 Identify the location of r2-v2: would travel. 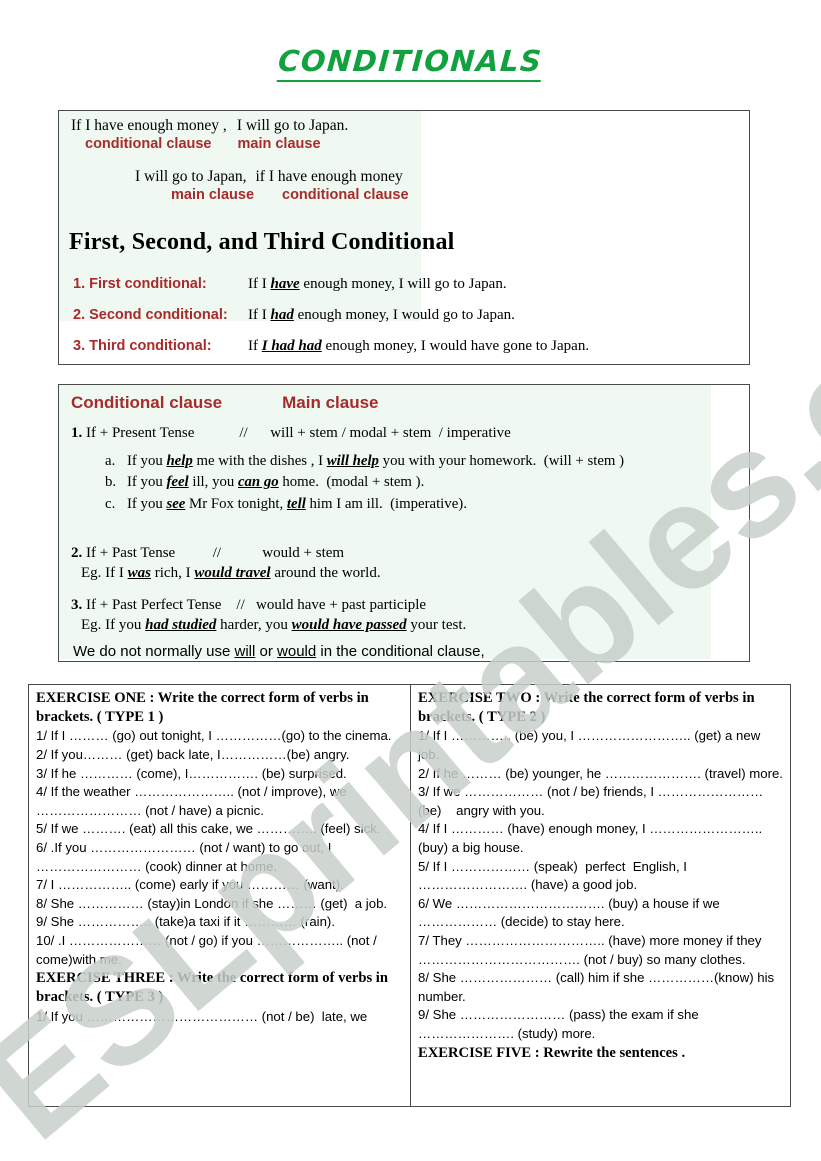
(232, 573).